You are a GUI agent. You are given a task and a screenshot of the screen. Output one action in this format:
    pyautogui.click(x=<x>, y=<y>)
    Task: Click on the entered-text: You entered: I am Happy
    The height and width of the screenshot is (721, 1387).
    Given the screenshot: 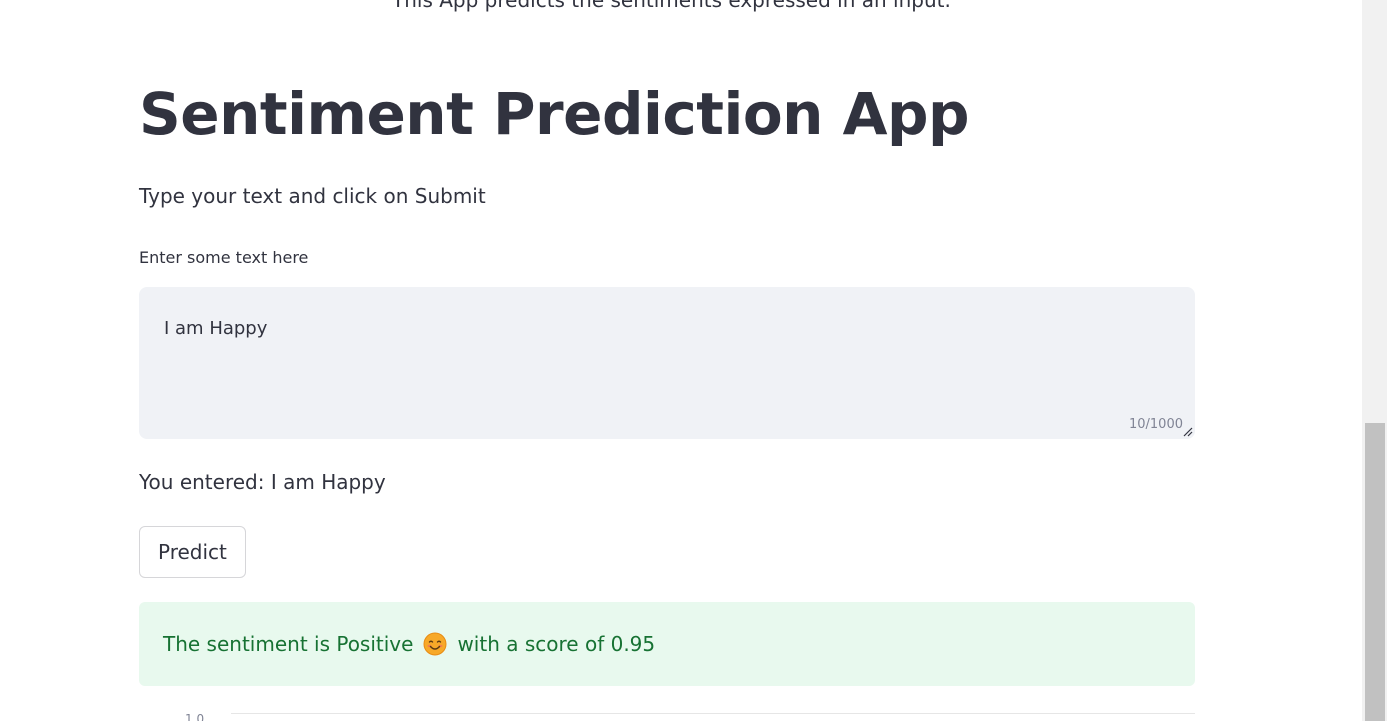 What is the action you would take?
    pyautogui.click(x=262, y=482)
    